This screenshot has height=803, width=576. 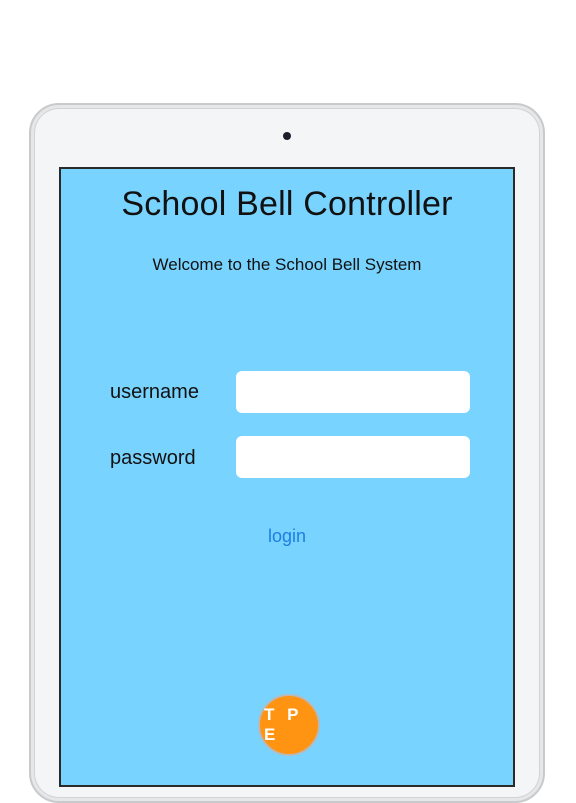 What do you see at coordinates (353, 392) in the screenshot?
I see `username-input` at bounding box center [353, 392].